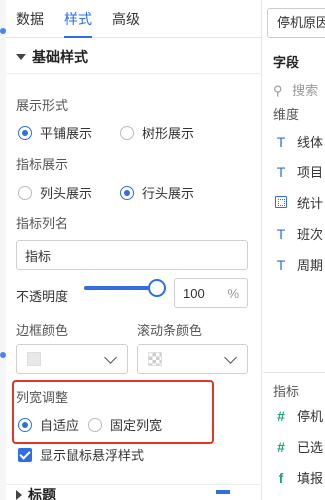  Describe the element at coordinates (42, 397) in the screenshot. I see `col-width-label: 列宽调整` at that location.